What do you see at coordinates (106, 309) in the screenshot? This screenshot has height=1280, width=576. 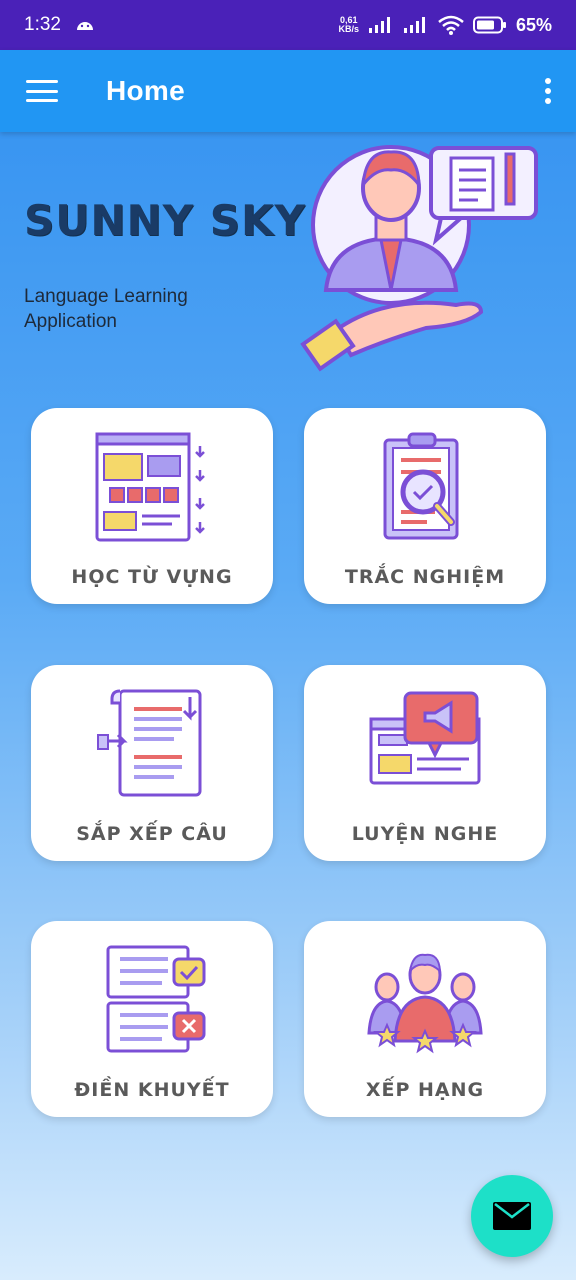 I see `app-subtitle: Language Learning Application` at bounding box center [106, 309].